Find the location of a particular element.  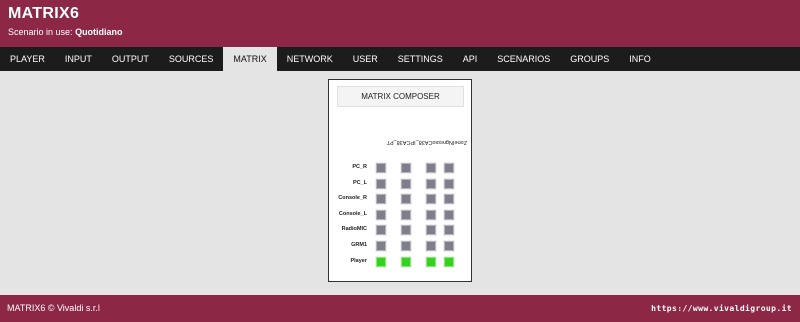

nav-item-player: PLAYER is located at coordinates (27, 59).